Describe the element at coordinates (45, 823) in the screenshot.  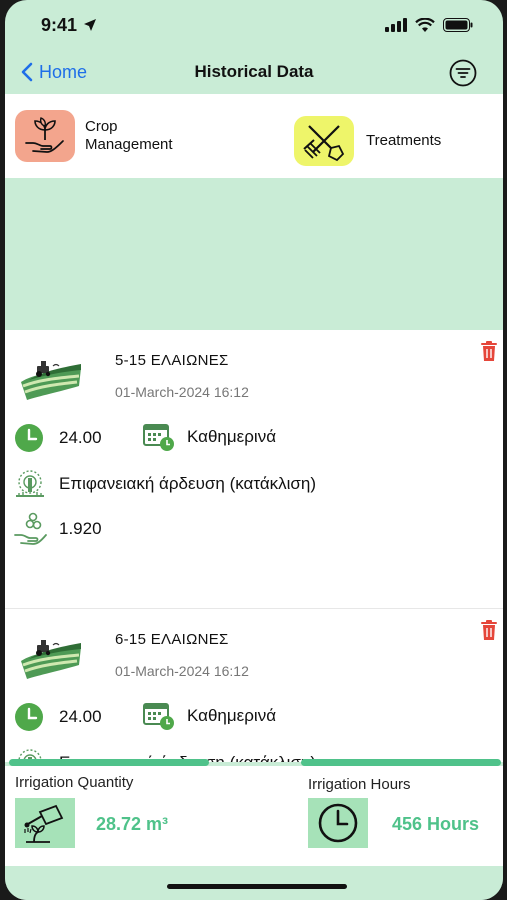
I see `watering-can-icon` at that location.